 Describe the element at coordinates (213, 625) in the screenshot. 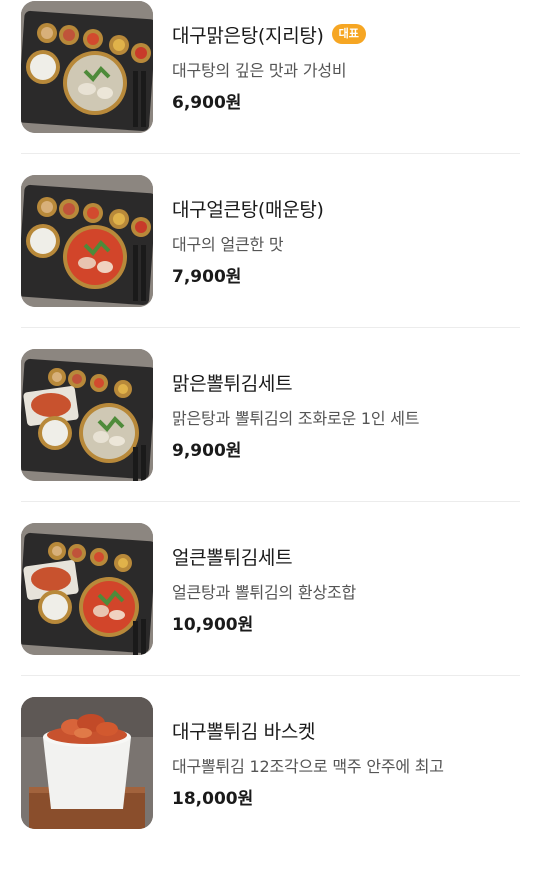

I see `menu-item-price: 10,900원` at that location.